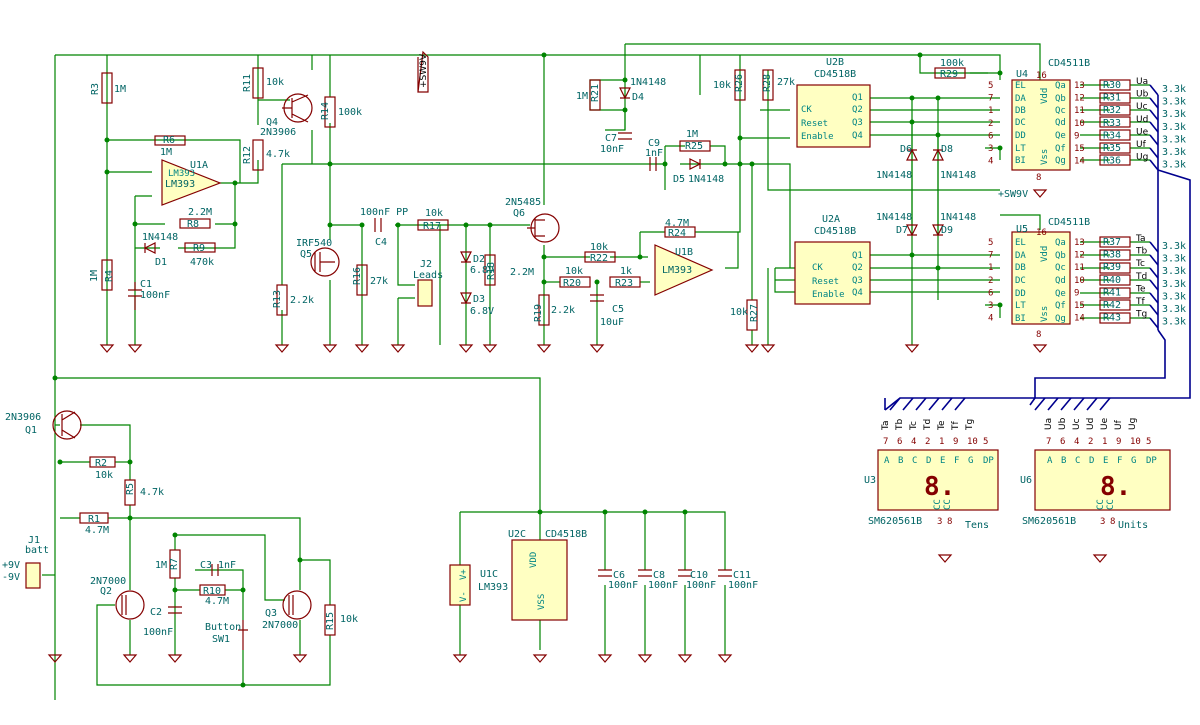  Describe the element at coordinates (1049, 521) in the screenshot. I see `svg-text: SM620561B` at that location.